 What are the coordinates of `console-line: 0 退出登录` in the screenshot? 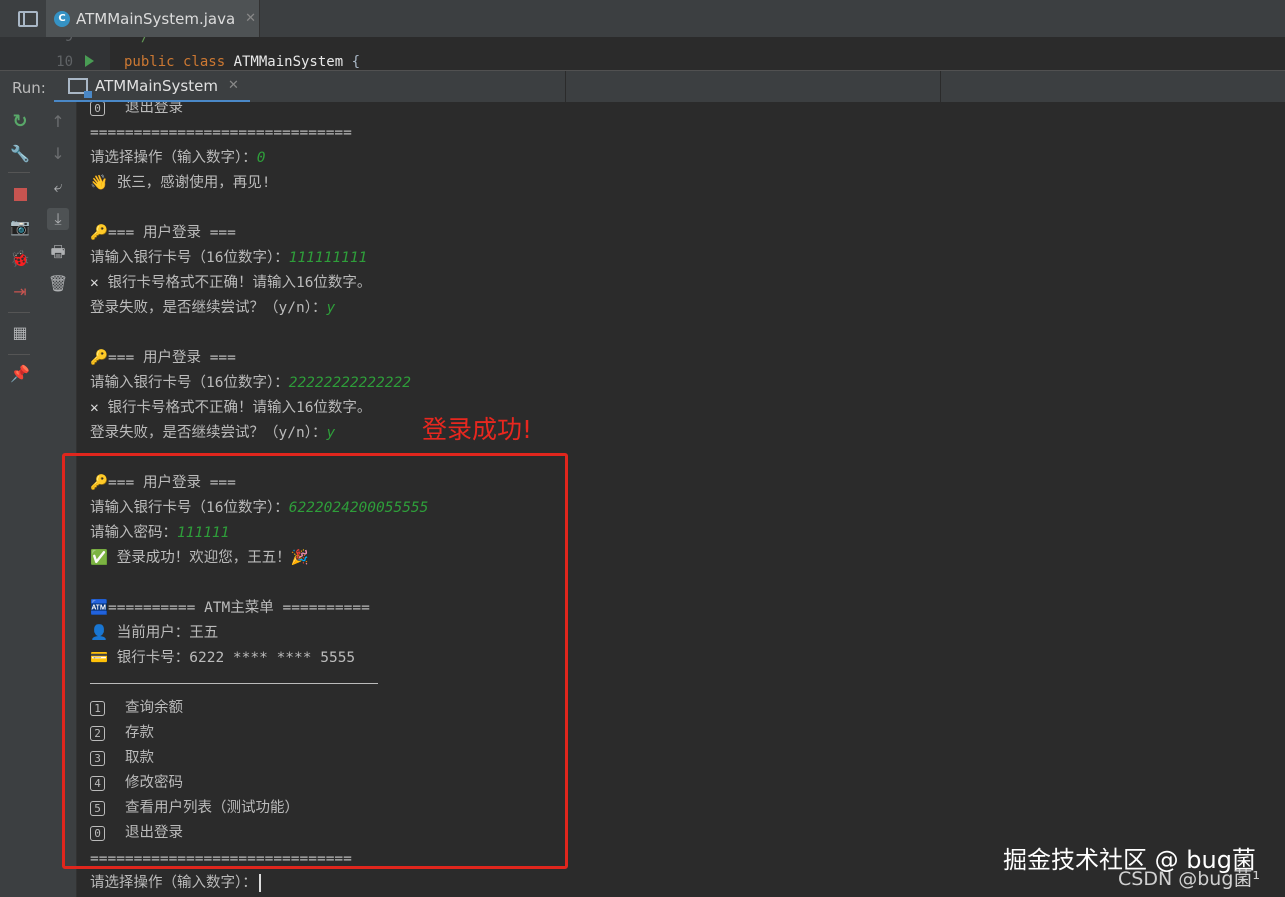 It's located at (136, 110).